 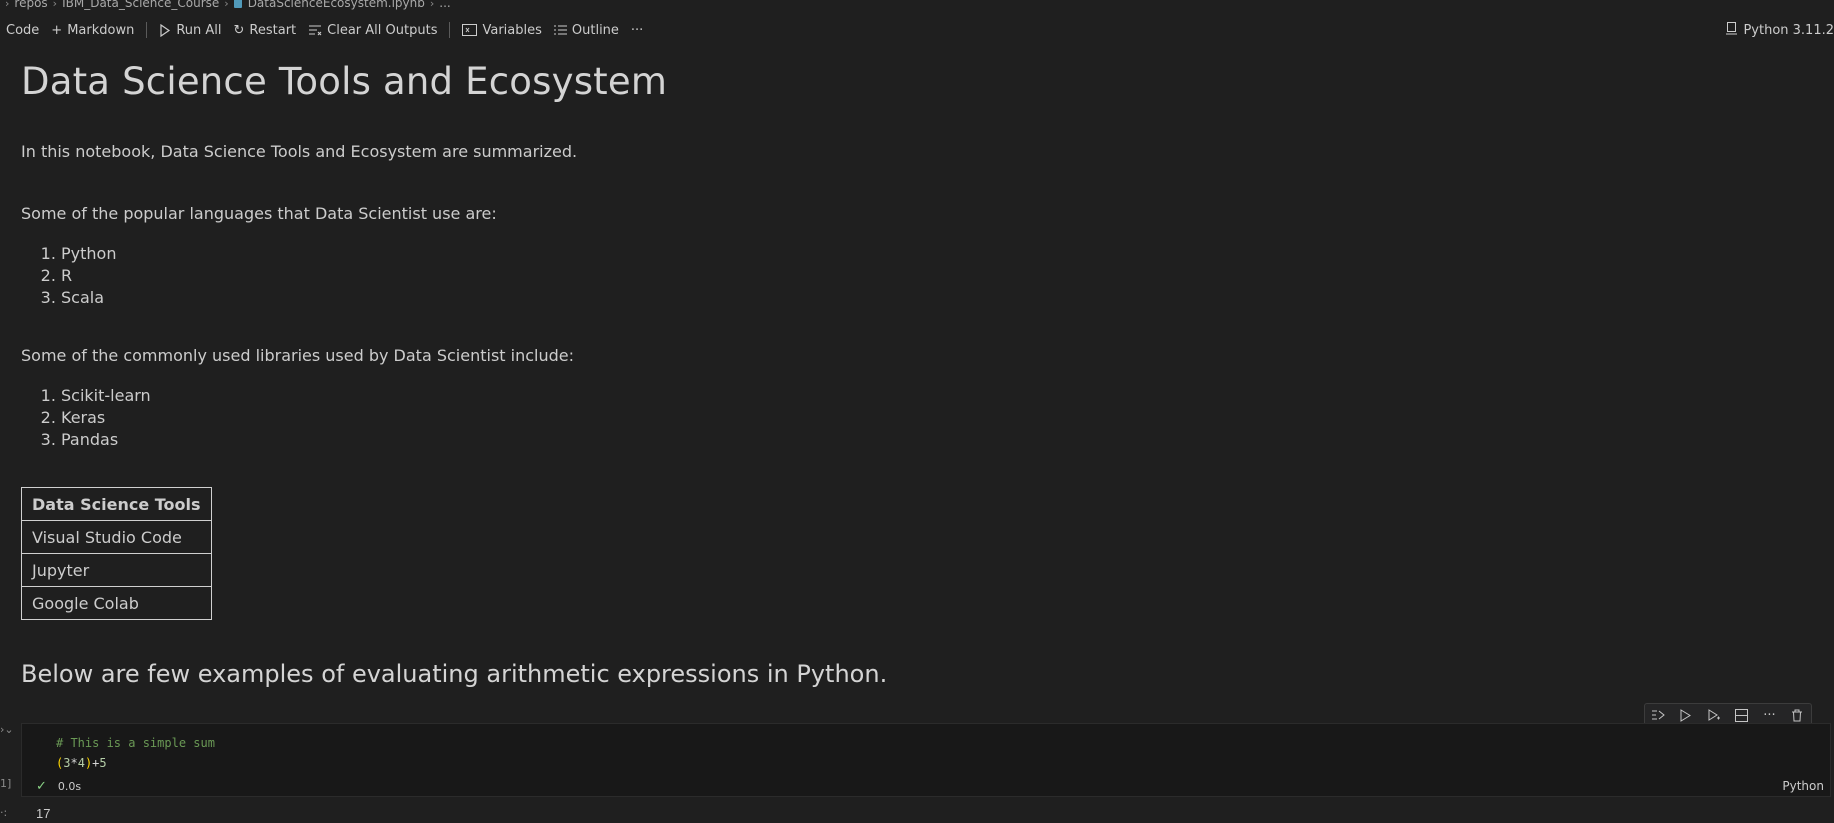 What do you see at coordinates (1803, 786) in the screenshot?
I see `cell-language: Python` at bounding box center [1803, 786].